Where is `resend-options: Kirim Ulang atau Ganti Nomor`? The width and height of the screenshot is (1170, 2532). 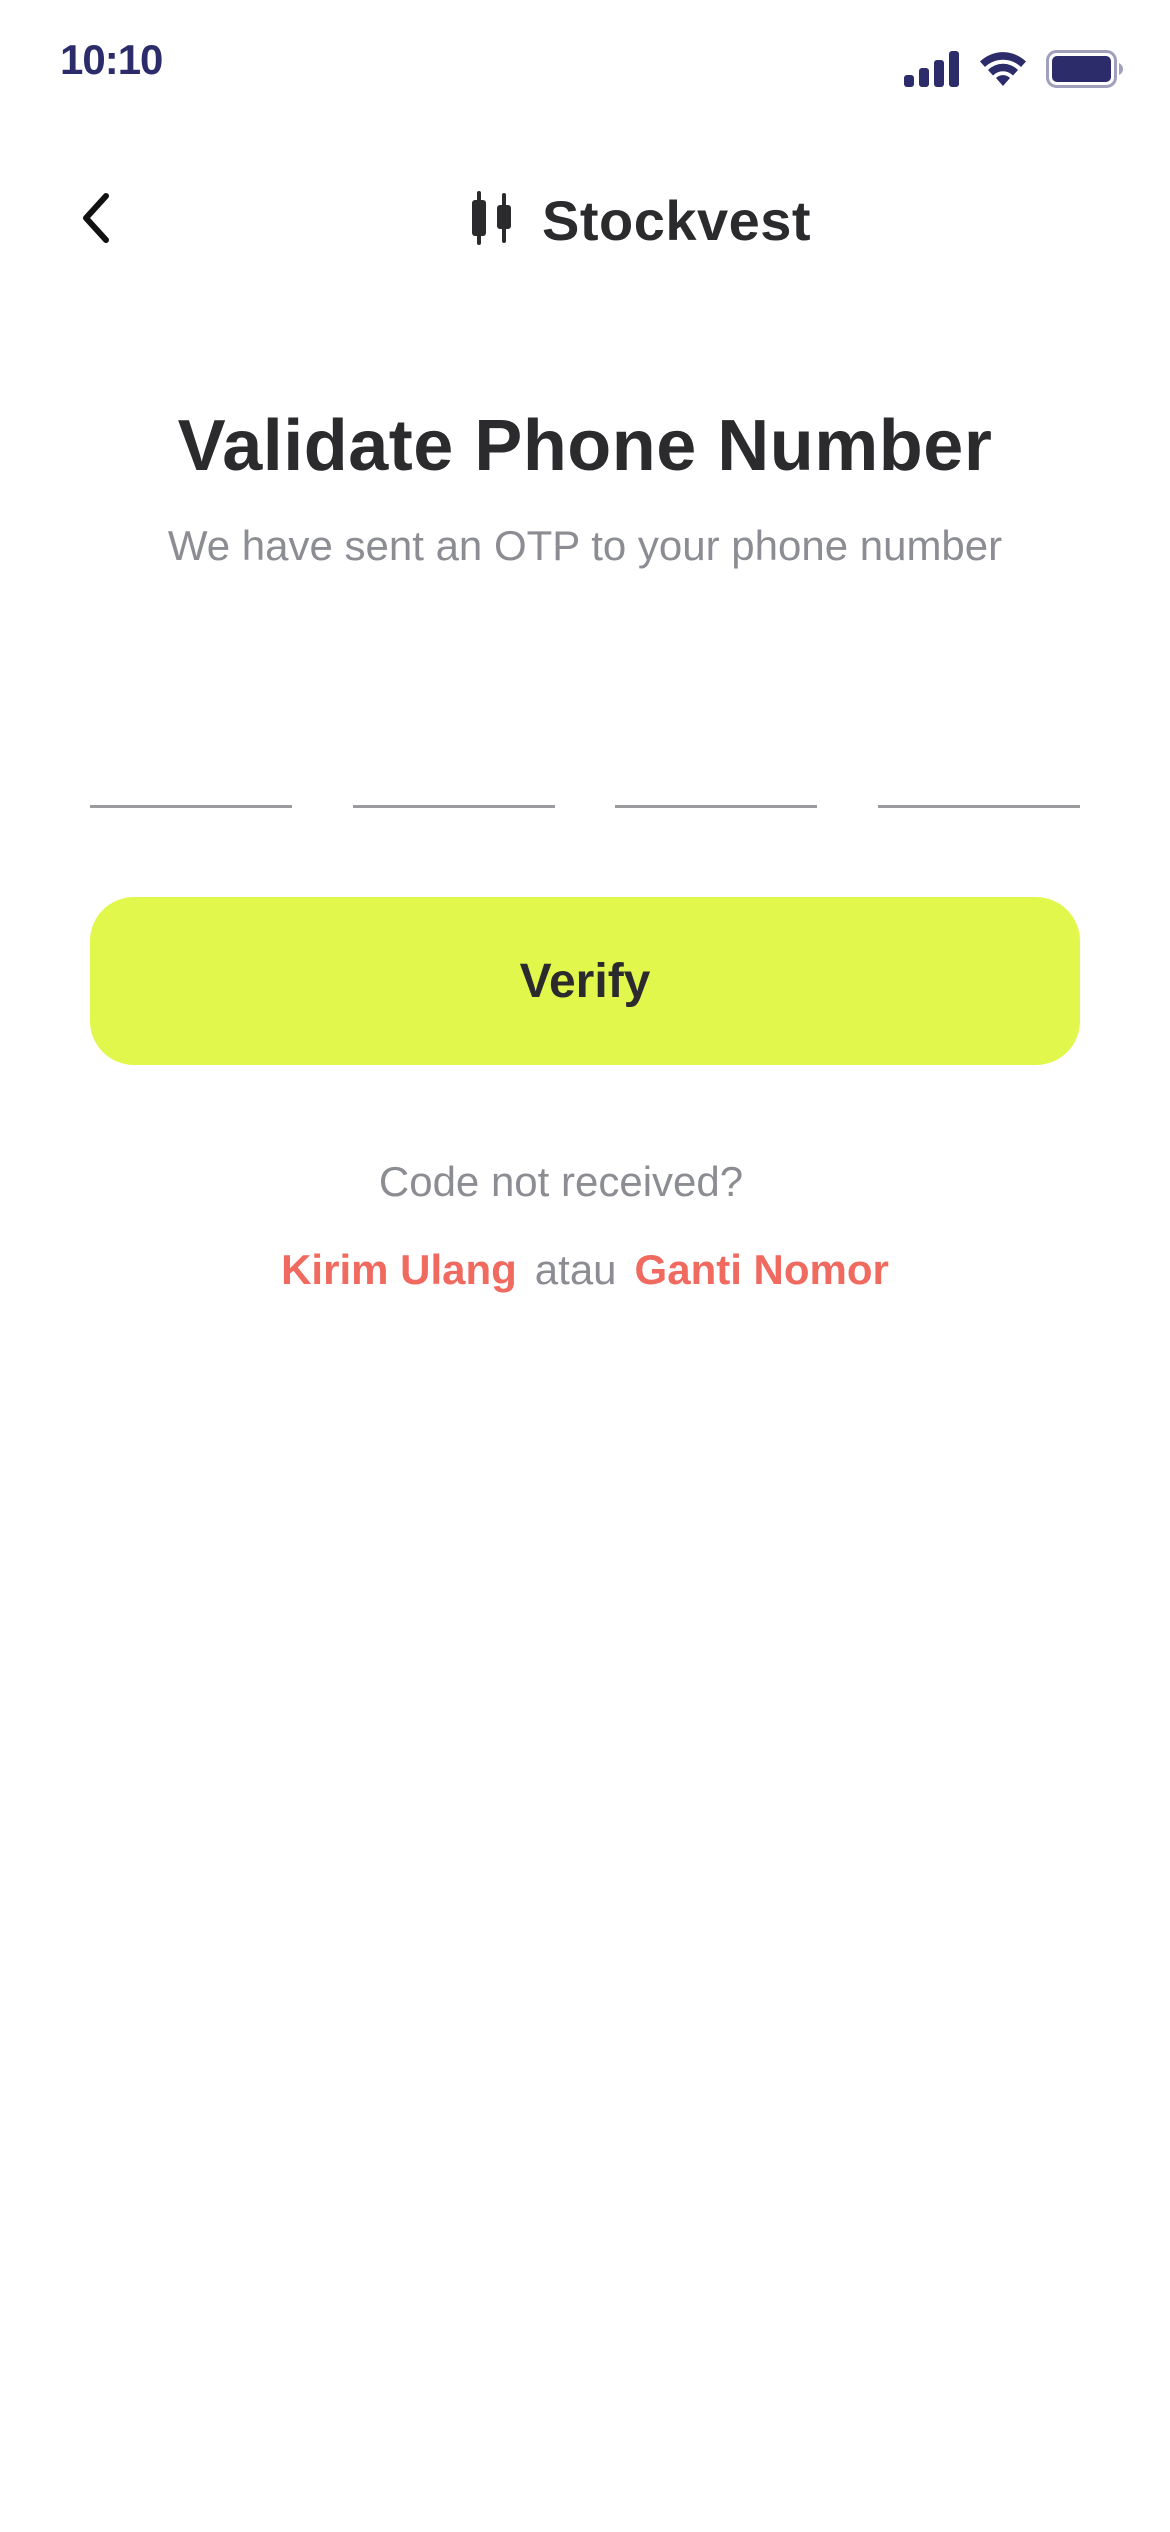 resend-options: Kirim Ulang atau Ganti Nomor is located at coordinates (585, 1270).